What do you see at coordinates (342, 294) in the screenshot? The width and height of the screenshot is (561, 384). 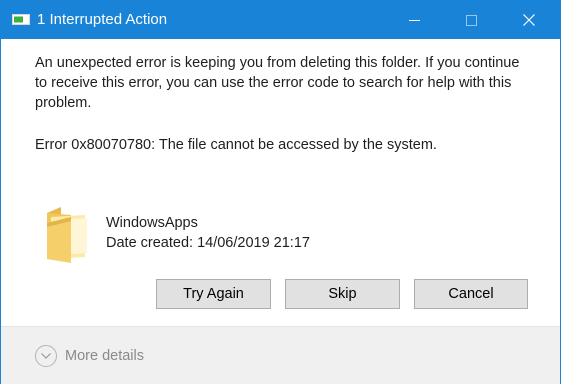 I see `skip-button: Skip` at bounding box center [342, 294].